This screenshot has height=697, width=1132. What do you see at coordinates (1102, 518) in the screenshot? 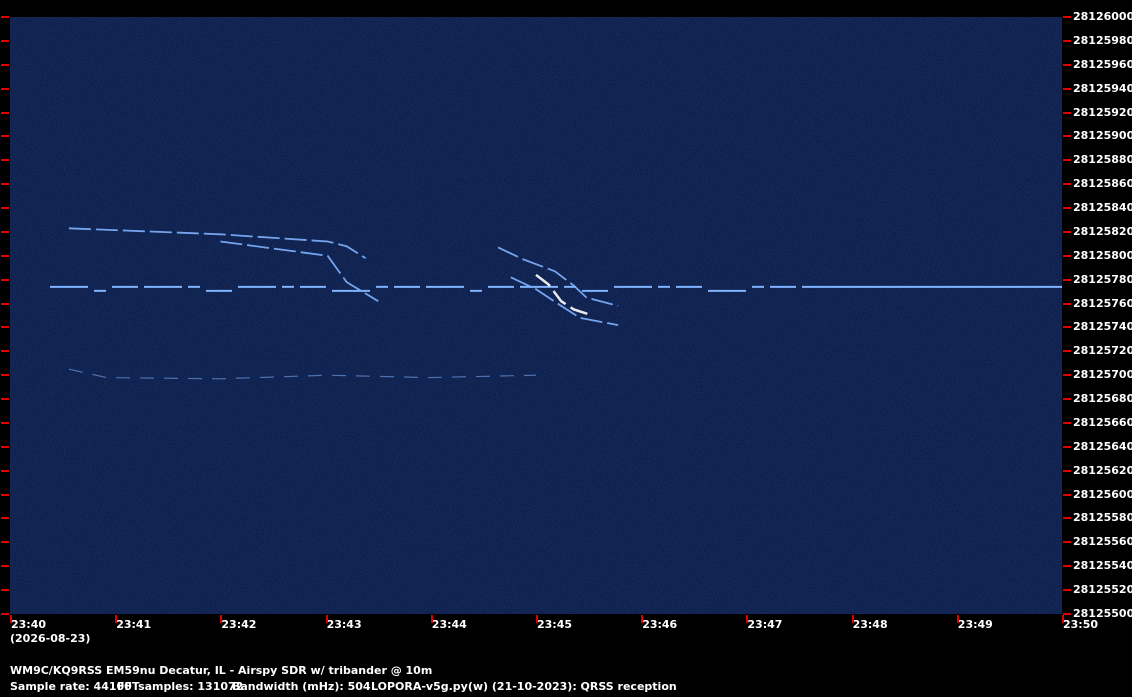
I see `frequency-tick-label: 28125580` at bounding box center [1102, 518].